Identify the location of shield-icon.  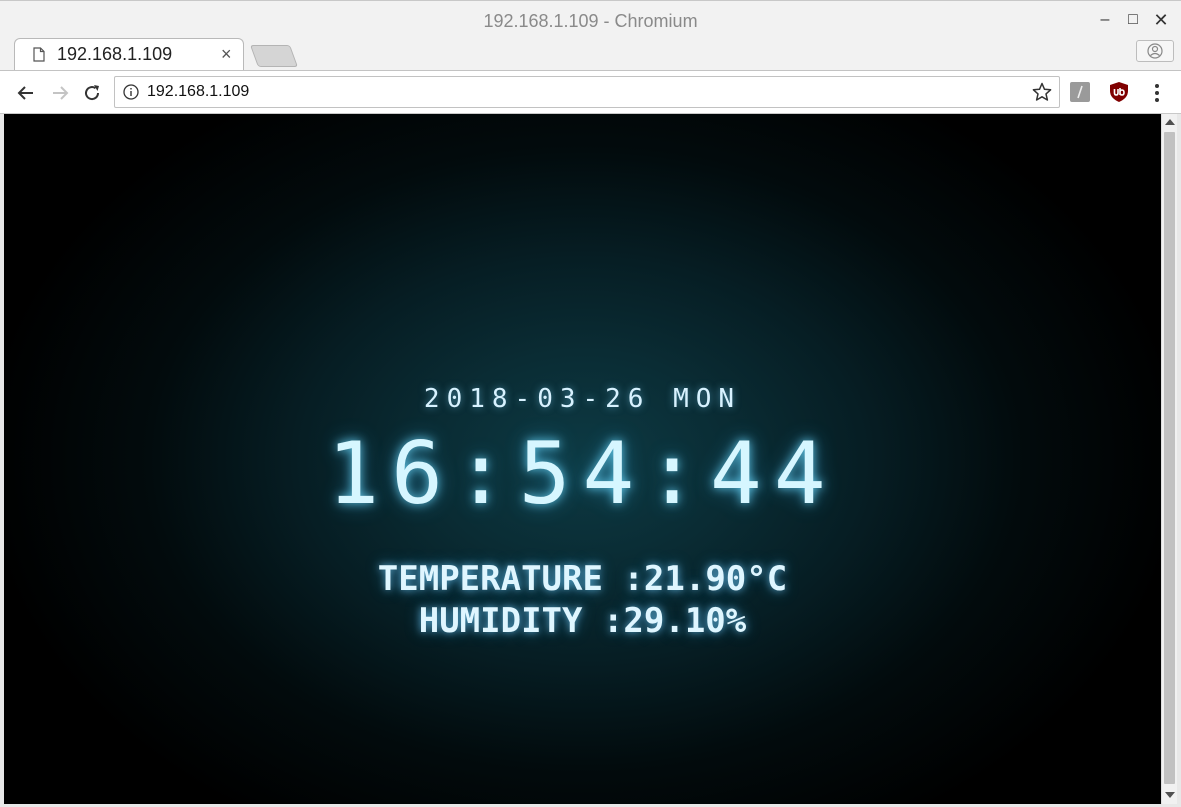
(1119, 92).